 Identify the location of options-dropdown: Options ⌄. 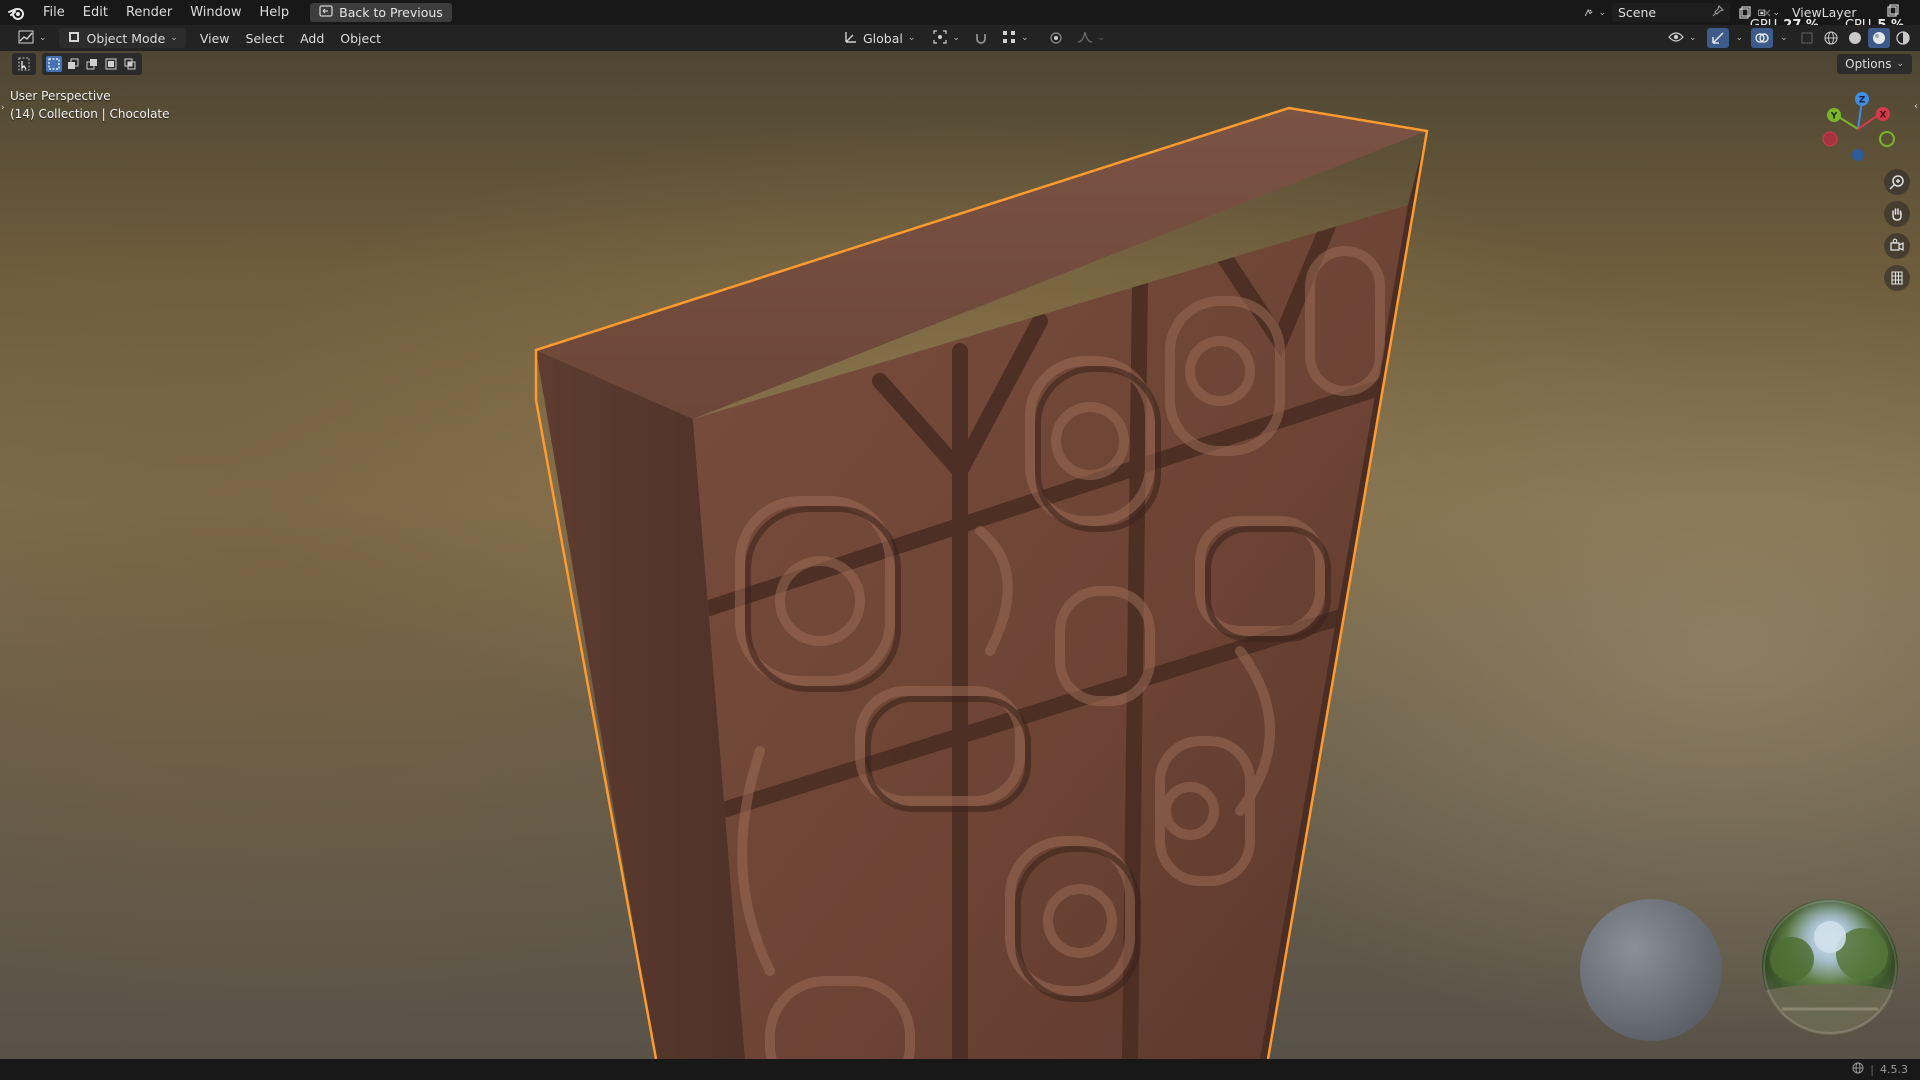
(1874, 64).